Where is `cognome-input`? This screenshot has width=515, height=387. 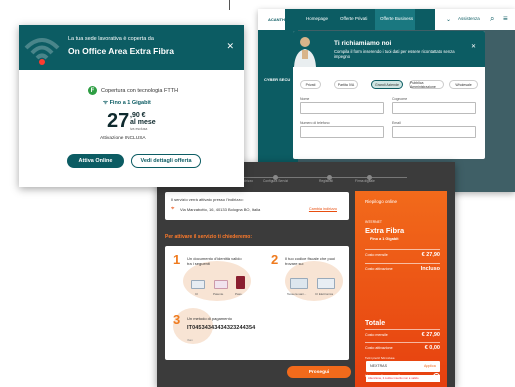 cognome-input is located at coordinates (434, 108).